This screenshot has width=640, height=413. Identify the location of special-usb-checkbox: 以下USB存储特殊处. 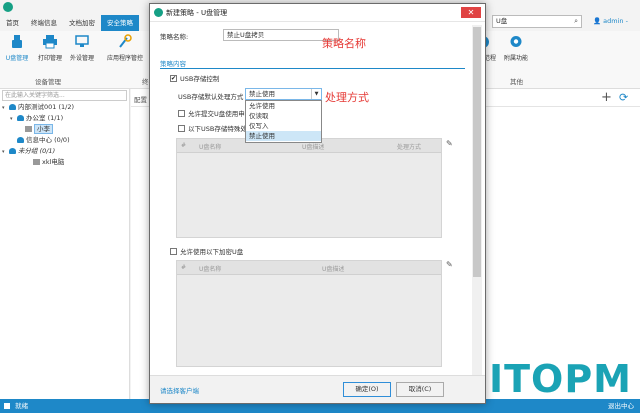
(212, 128).